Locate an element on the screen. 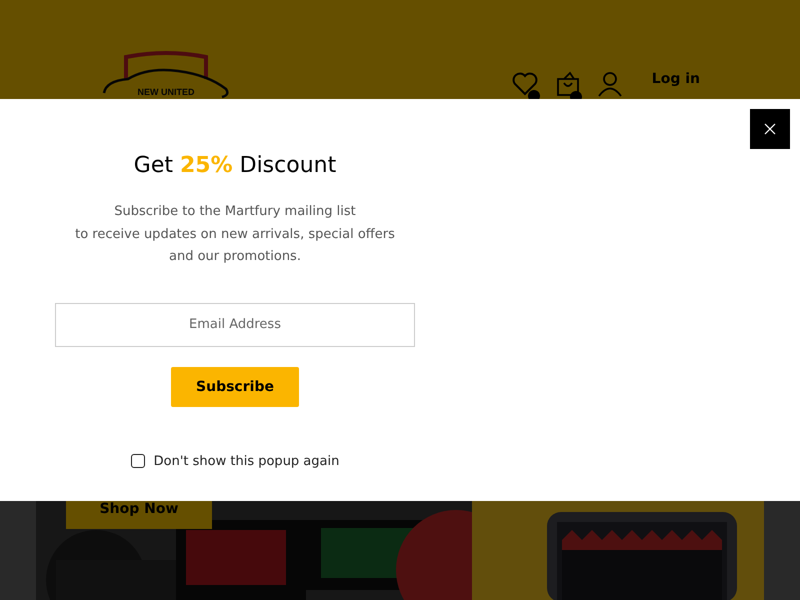 This screenshot has width=800, height=600. close-button is located at coordinates (770, 129).